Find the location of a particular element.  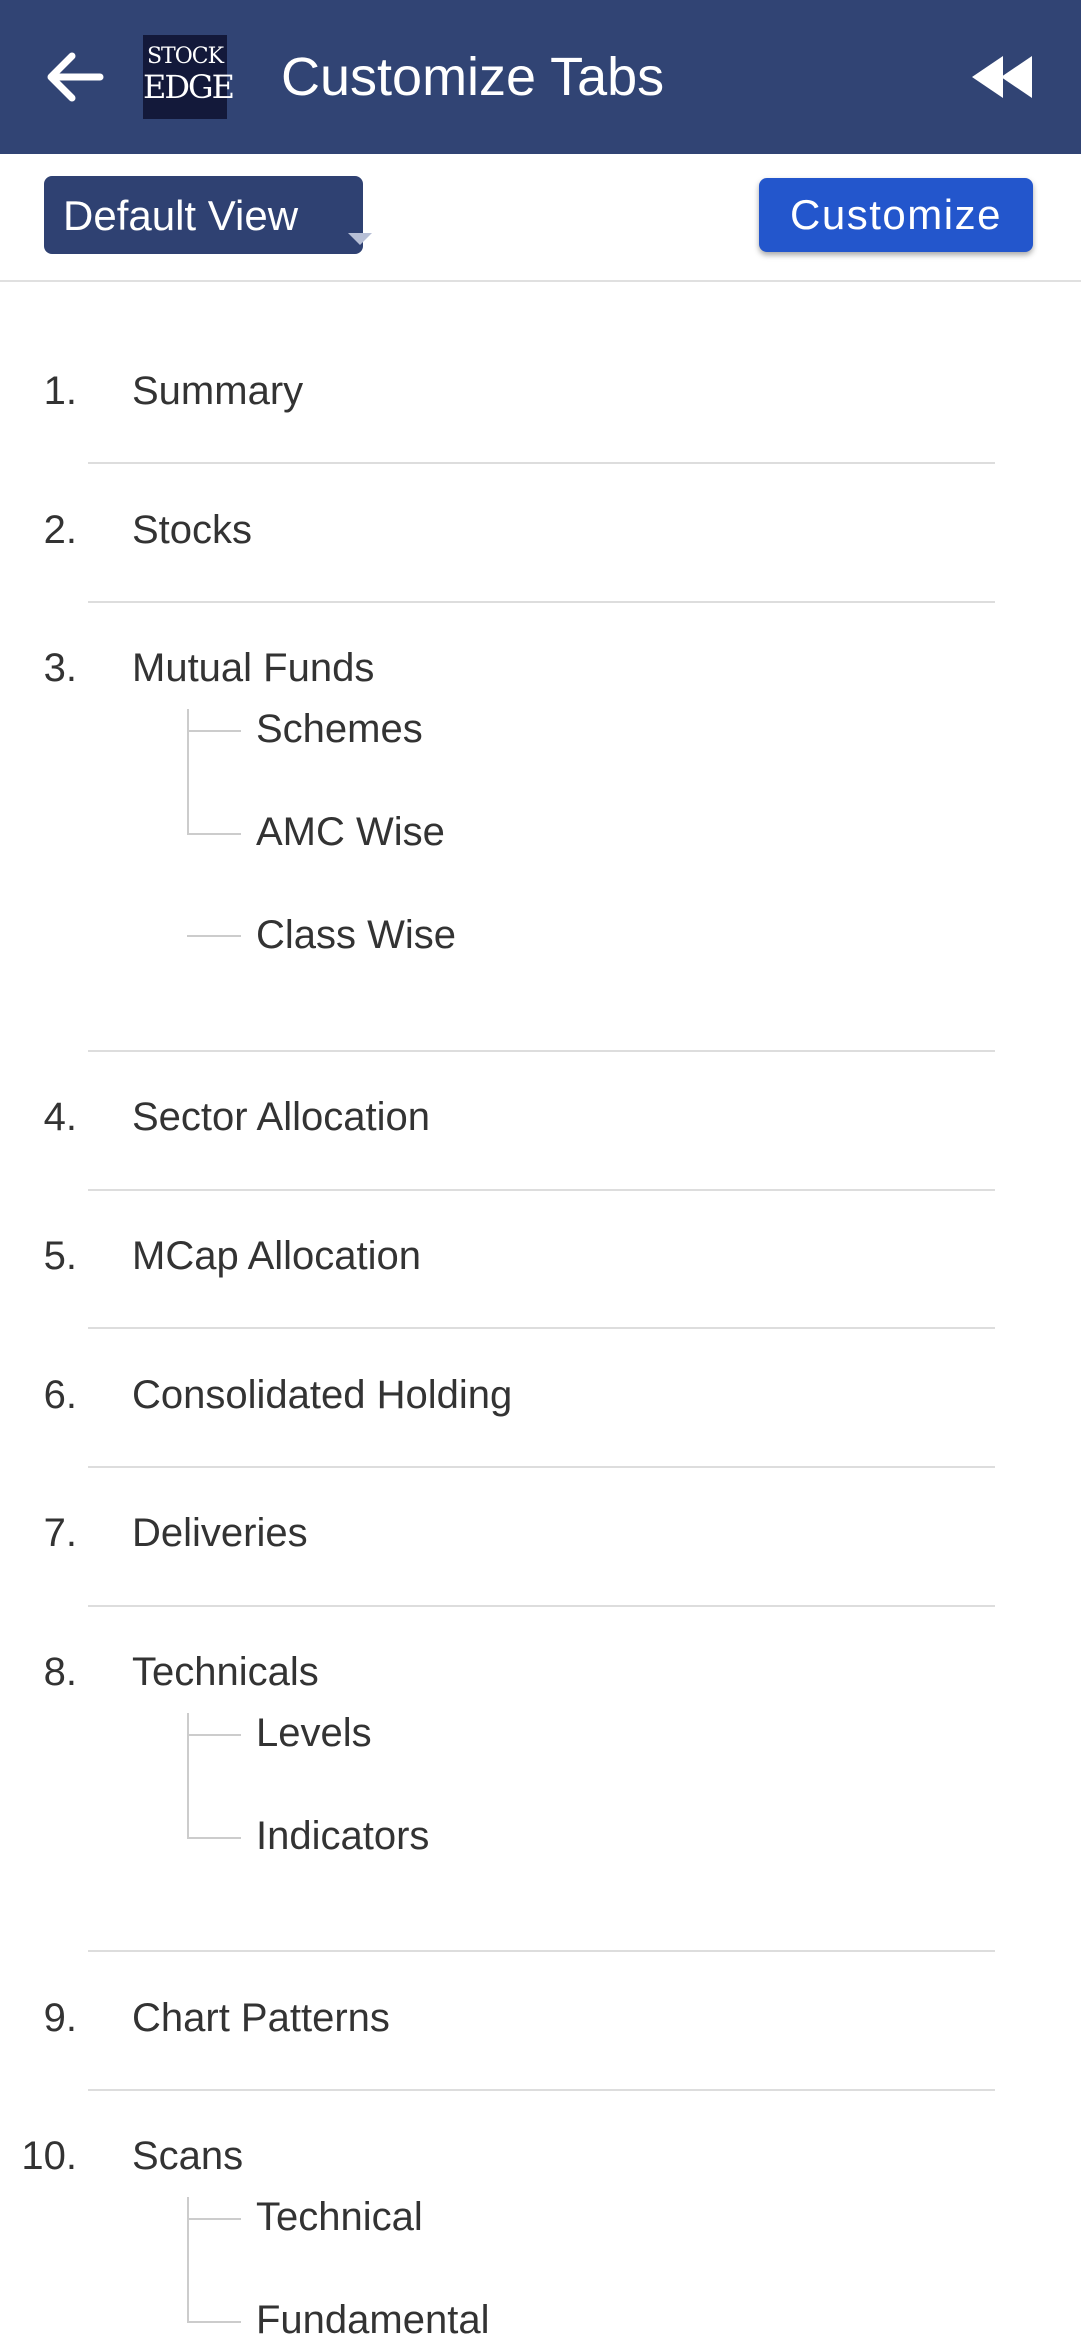

sub-item: Class Wise is located at coordinates (356, 935).